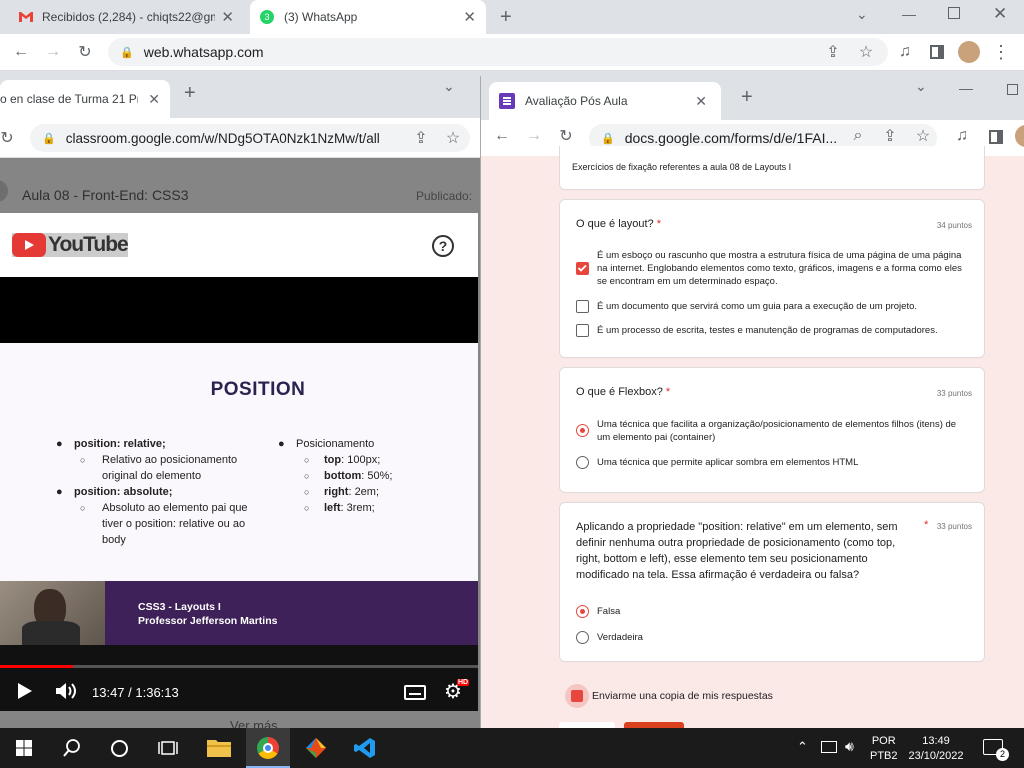  Describe the element at coordinates (49, 138) in the screenshot. I see `lock-icon: 🔒` at that location.